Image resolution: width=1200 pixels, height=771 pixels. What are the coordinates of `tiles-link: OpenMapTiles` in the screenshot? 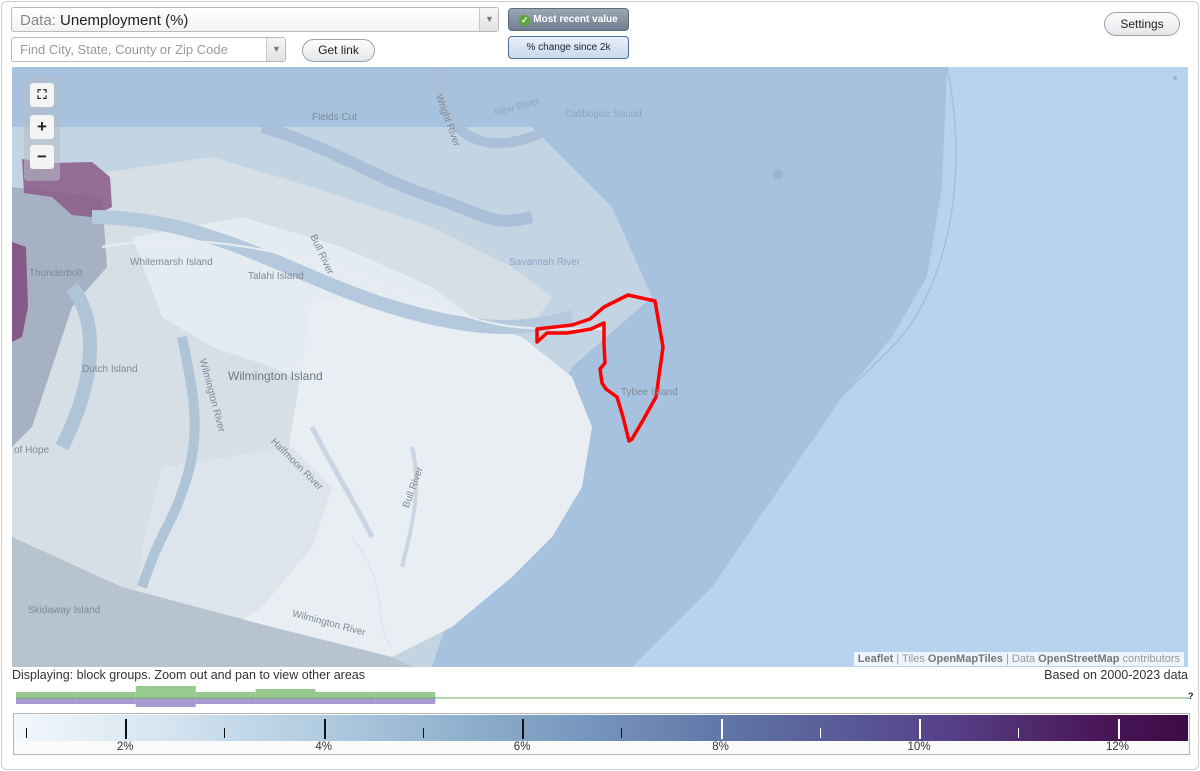 It's located at (965, 659).